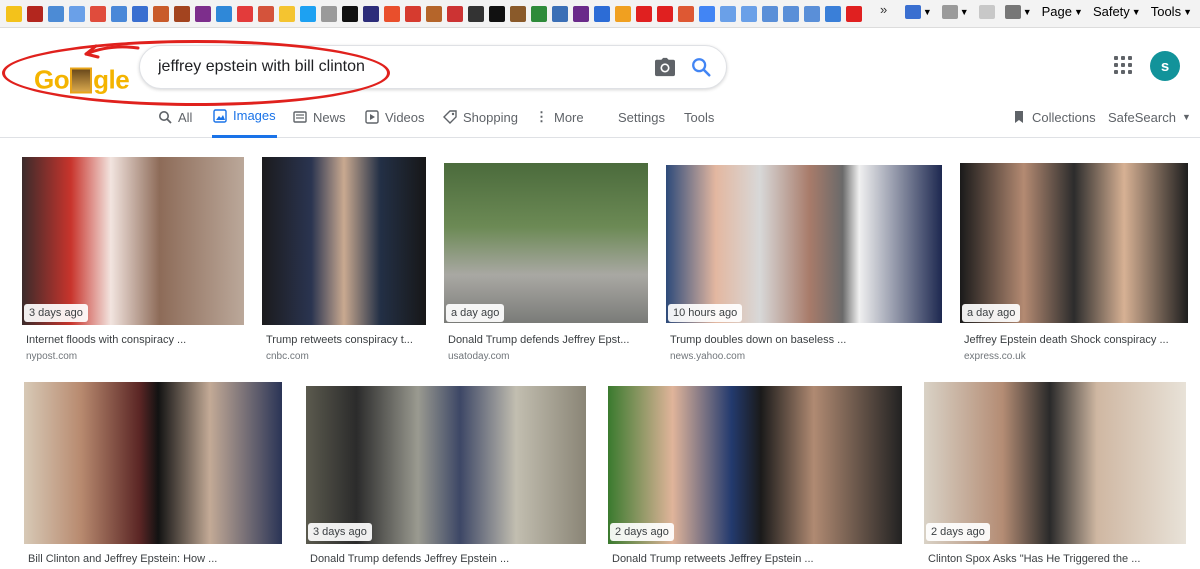  I want to click on safesearch-toggle: SafeSearch ▼, so click(1149, 117).